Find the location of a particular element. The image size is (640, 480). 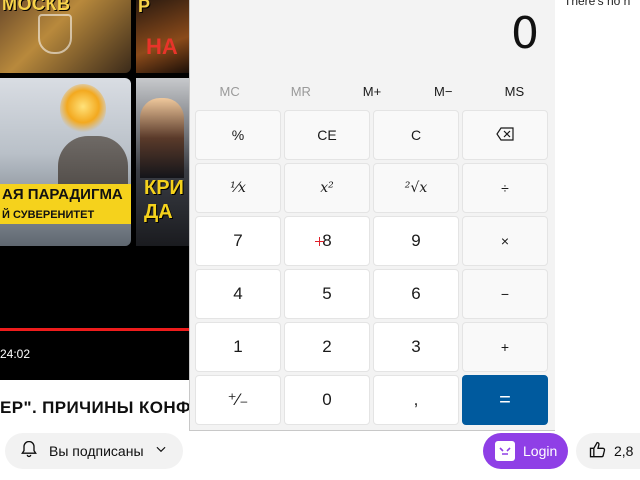

reciprocal-label: ¹⁄x is located at coordinates (238, 188).